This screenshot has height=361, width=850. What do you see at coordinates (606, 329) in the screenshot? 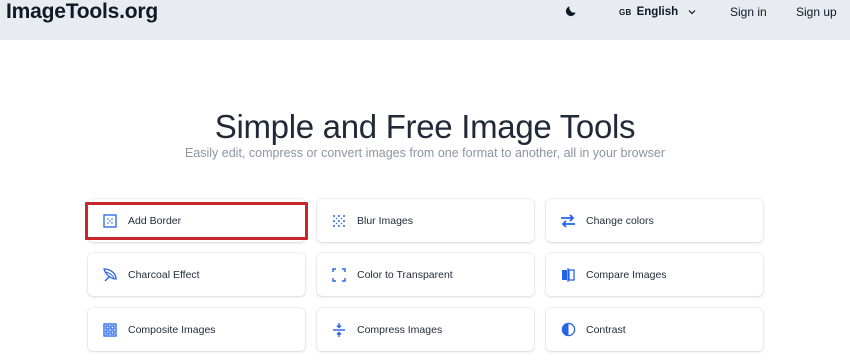
I see `tool-label: Contrast` at bounding box center [606, 329].